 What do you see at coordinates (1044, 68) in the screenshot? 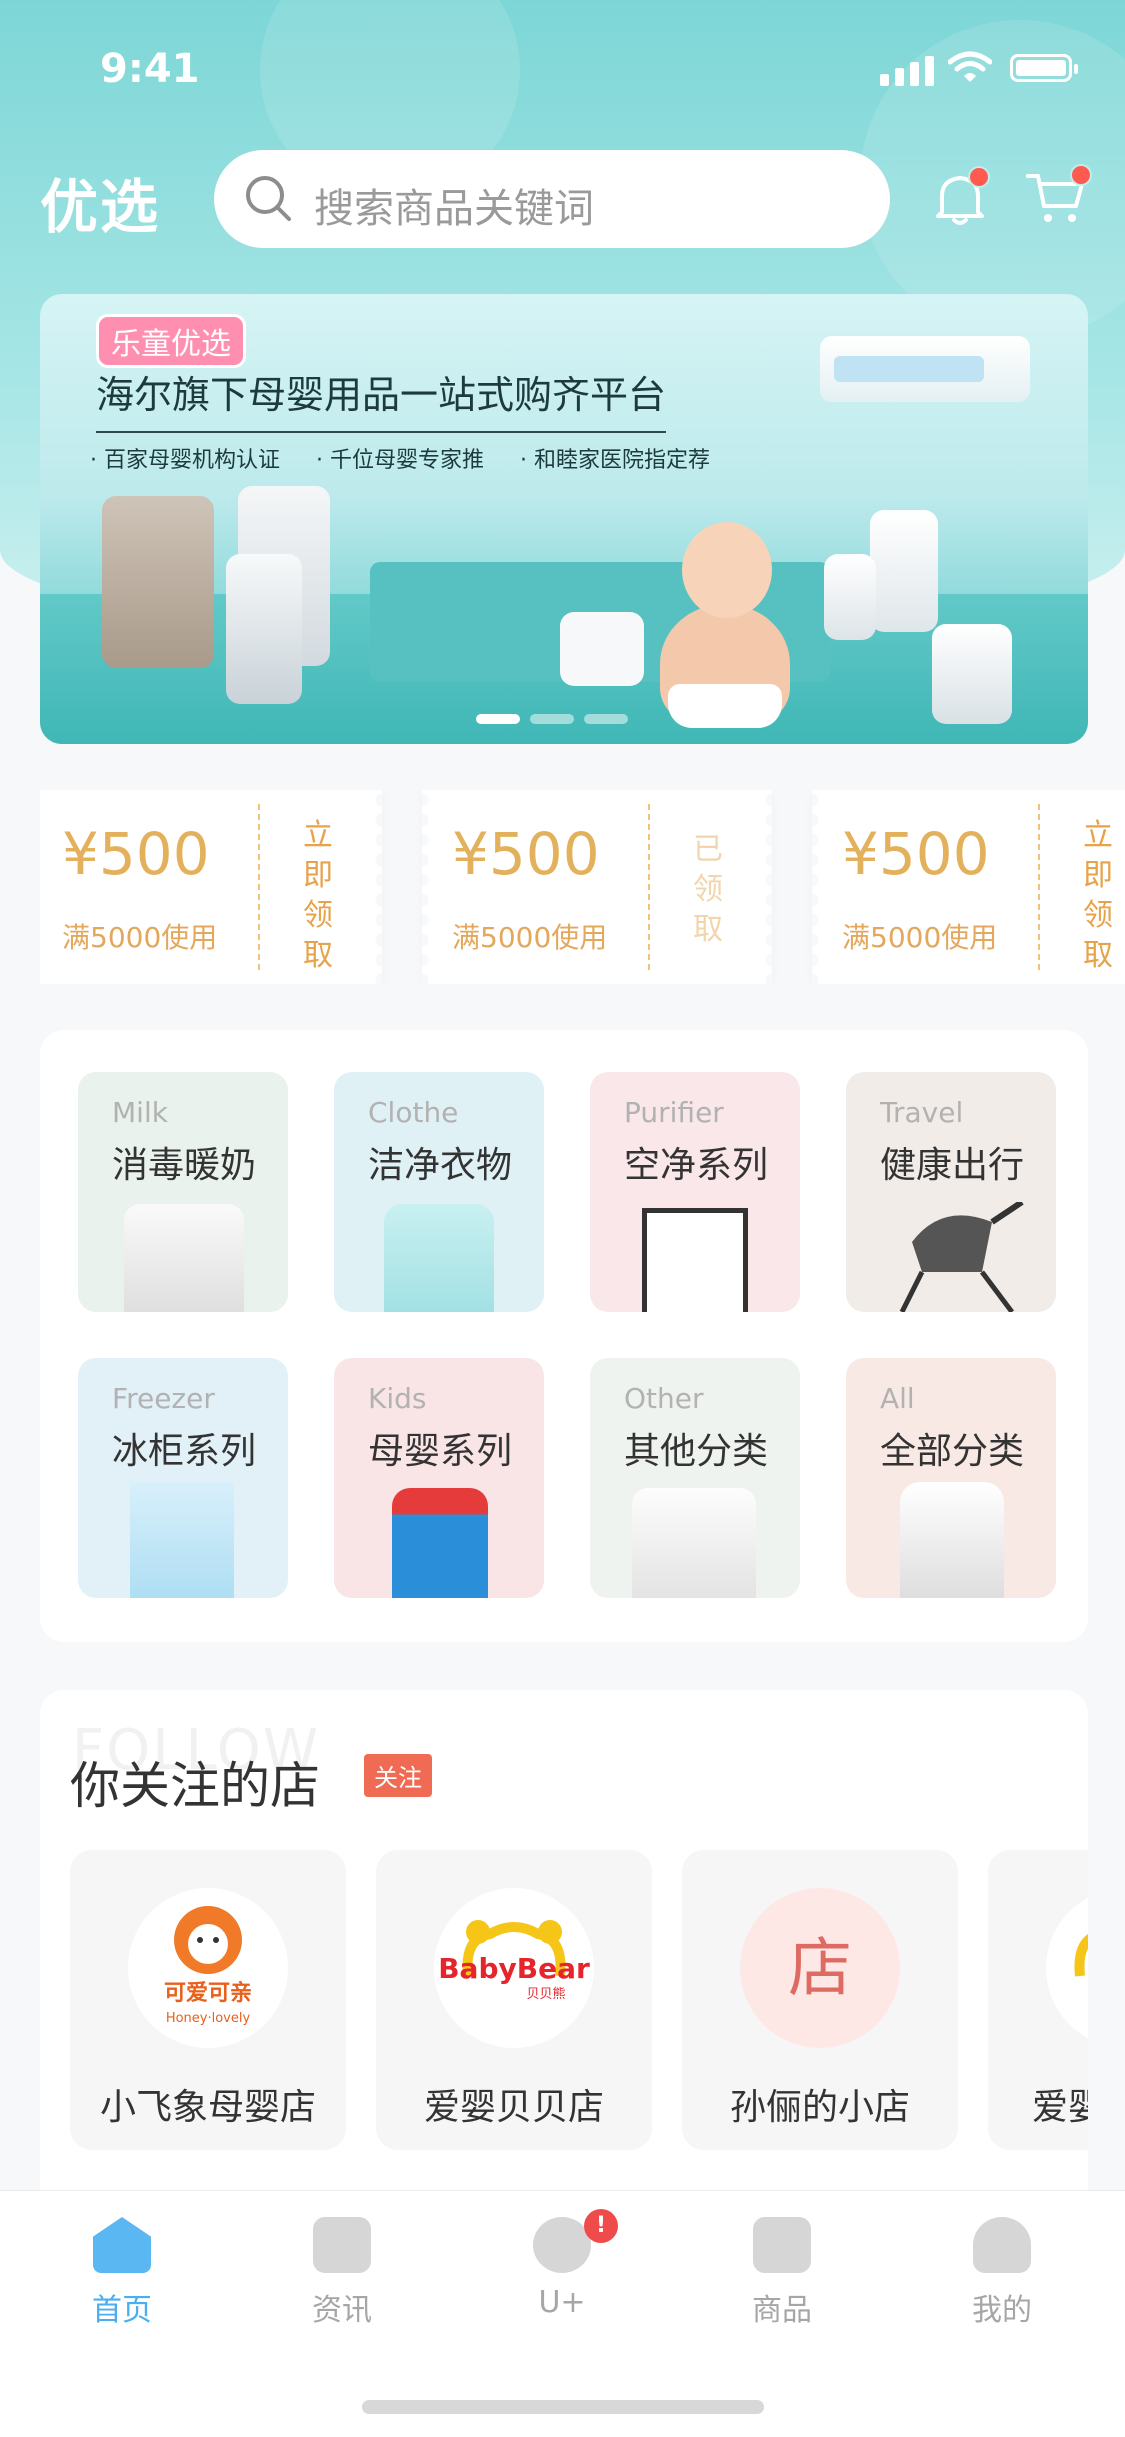
I see `battery-icon` at bounding box center [1044, 68].